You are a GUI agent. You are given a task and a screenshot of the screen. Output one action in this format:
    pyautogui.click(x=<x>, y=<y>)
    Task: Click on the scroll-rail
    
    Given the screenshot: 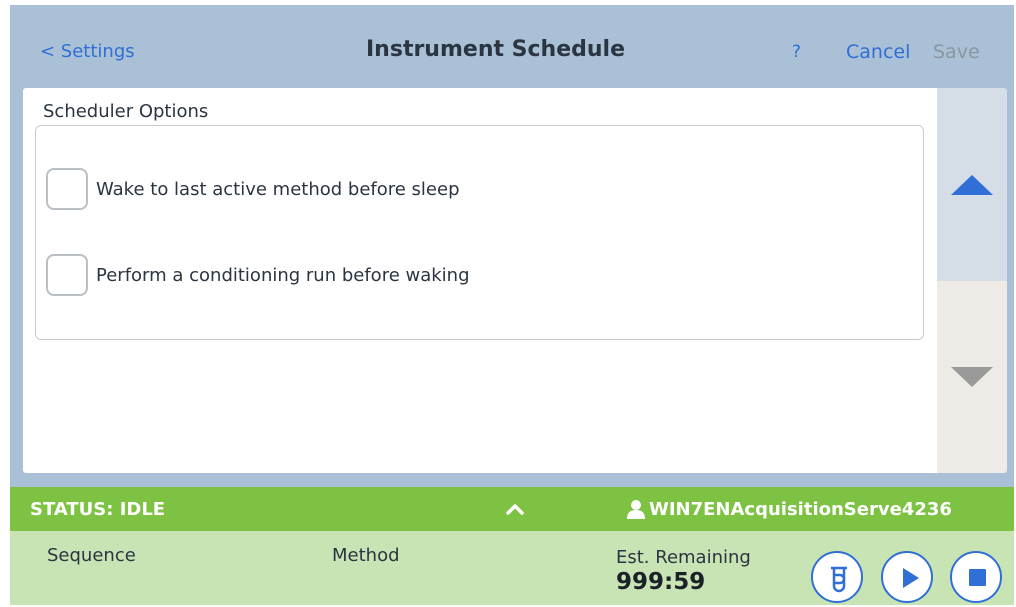 What is the action you would take?
    pyautogui.click(x=972, y=280)
    